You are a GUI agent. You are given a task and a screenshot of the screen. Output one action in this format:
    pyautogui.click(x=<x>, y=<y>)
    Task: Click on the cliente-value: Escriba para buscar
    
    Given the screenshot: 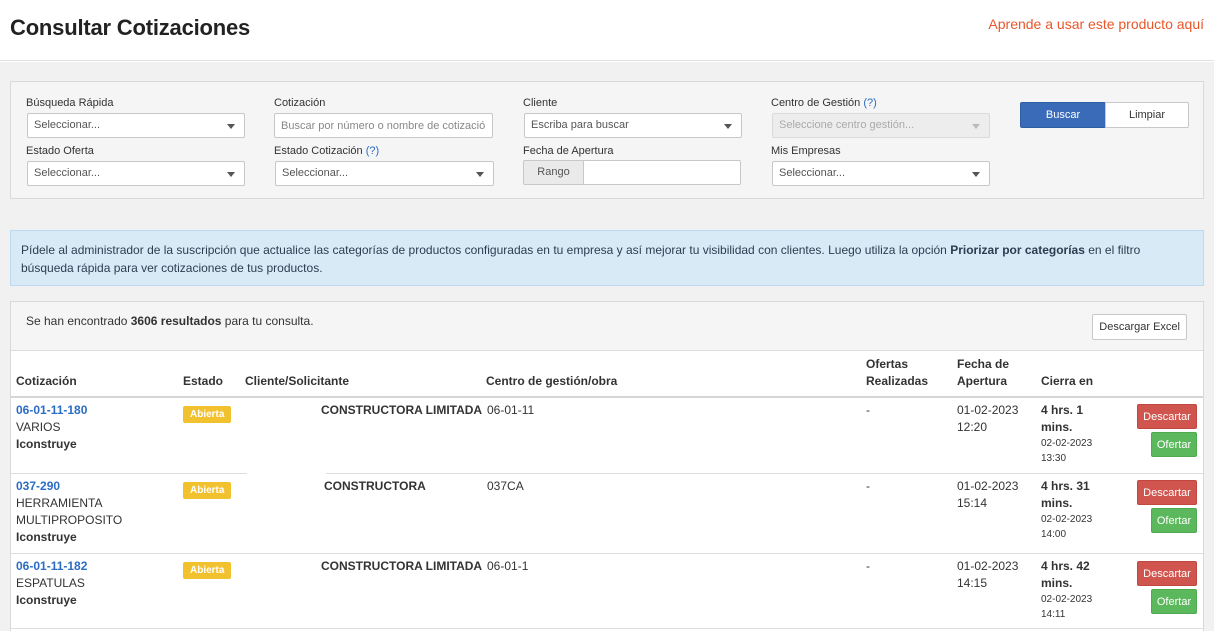 What is the action you would take?
    pyautogui.click(x=580, y=125)
    